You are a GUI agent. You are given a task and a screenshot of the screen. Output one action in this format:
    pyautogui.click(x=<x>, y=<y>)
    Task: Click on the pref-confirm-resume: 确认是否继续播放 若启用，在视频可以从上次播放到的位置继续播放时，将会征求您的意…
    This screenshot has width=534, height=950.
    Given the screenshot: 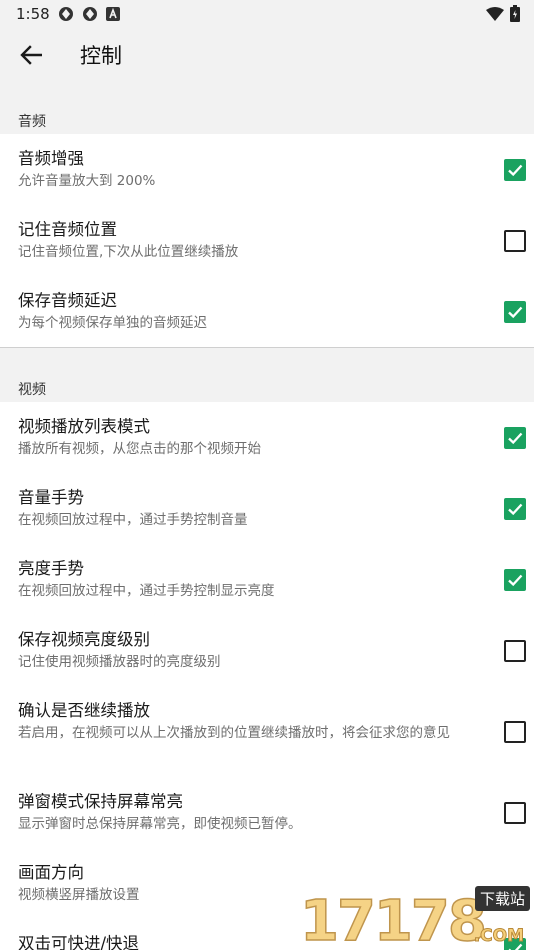 What is the action you would take?
    pyautogui.click(x=267, y=731)
    